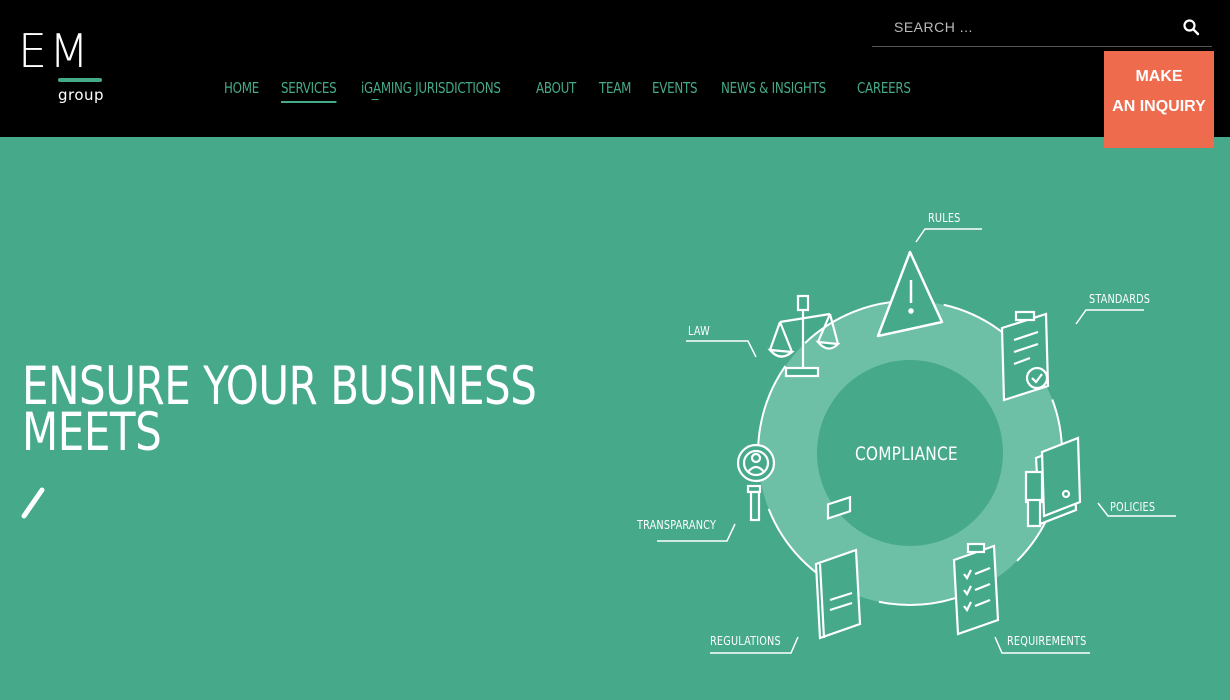 The width and height of the screenshot is (1230, 700). Describe the element at coordinates (745, 641) in the screenshot. I see `label-regulations: REGULATIONS` at that location.